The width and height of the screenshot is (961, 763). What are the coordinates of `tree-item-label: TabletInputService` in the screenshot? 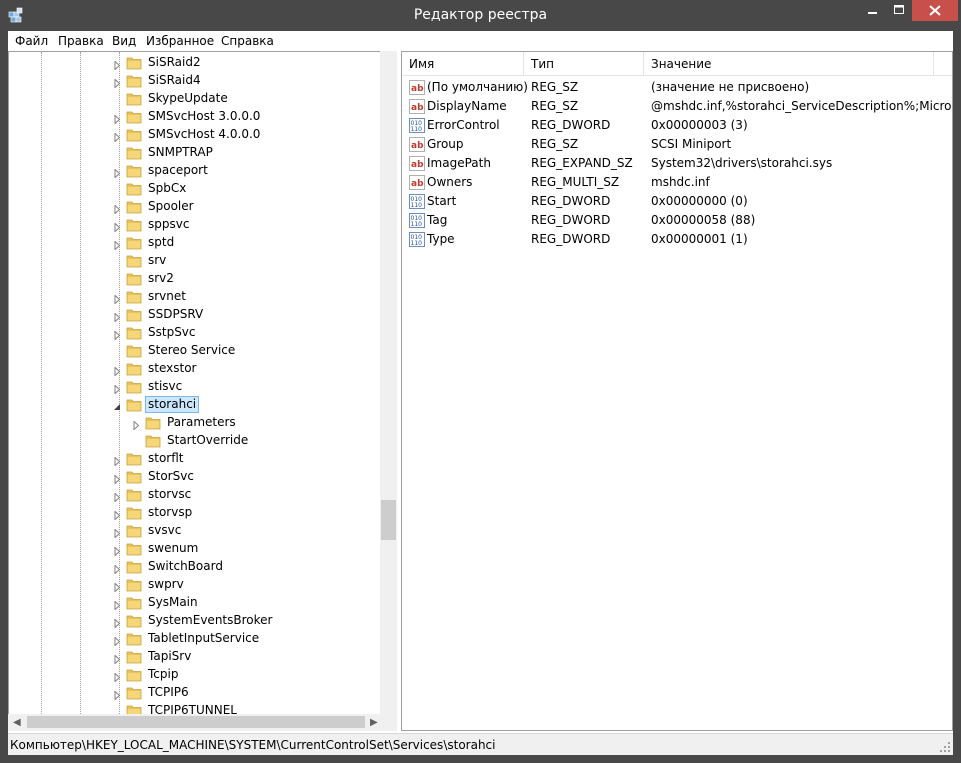 It's located at (203, 638).